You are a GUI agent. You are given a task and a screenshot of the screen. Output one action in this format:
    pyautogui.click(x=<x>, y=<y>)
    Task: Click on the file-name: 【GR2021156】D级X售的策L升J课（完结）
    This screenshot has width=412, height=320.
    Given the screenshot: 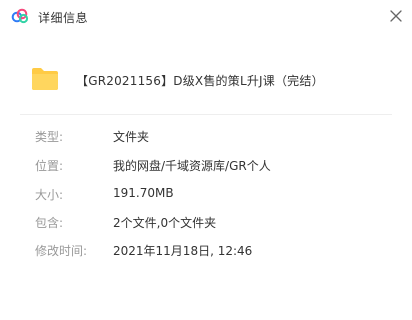 What is the action you would take?
    pyautogui.click(x=200, y=81)
    